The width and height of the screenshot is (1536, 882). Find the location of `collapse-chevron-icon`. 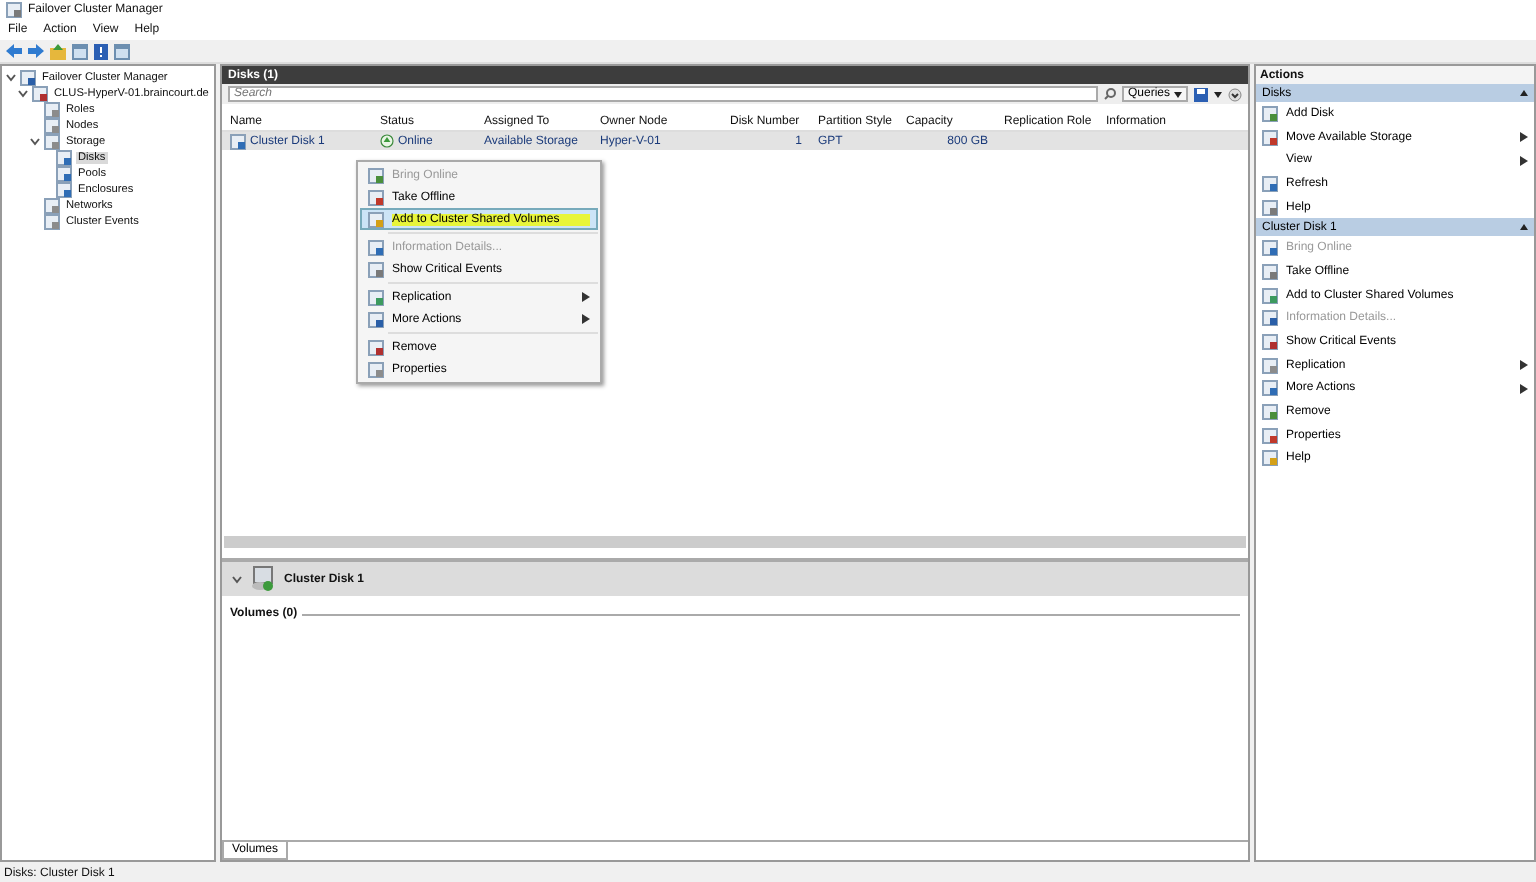

collapse-chevron-icon is located at coordinates (237, 579).